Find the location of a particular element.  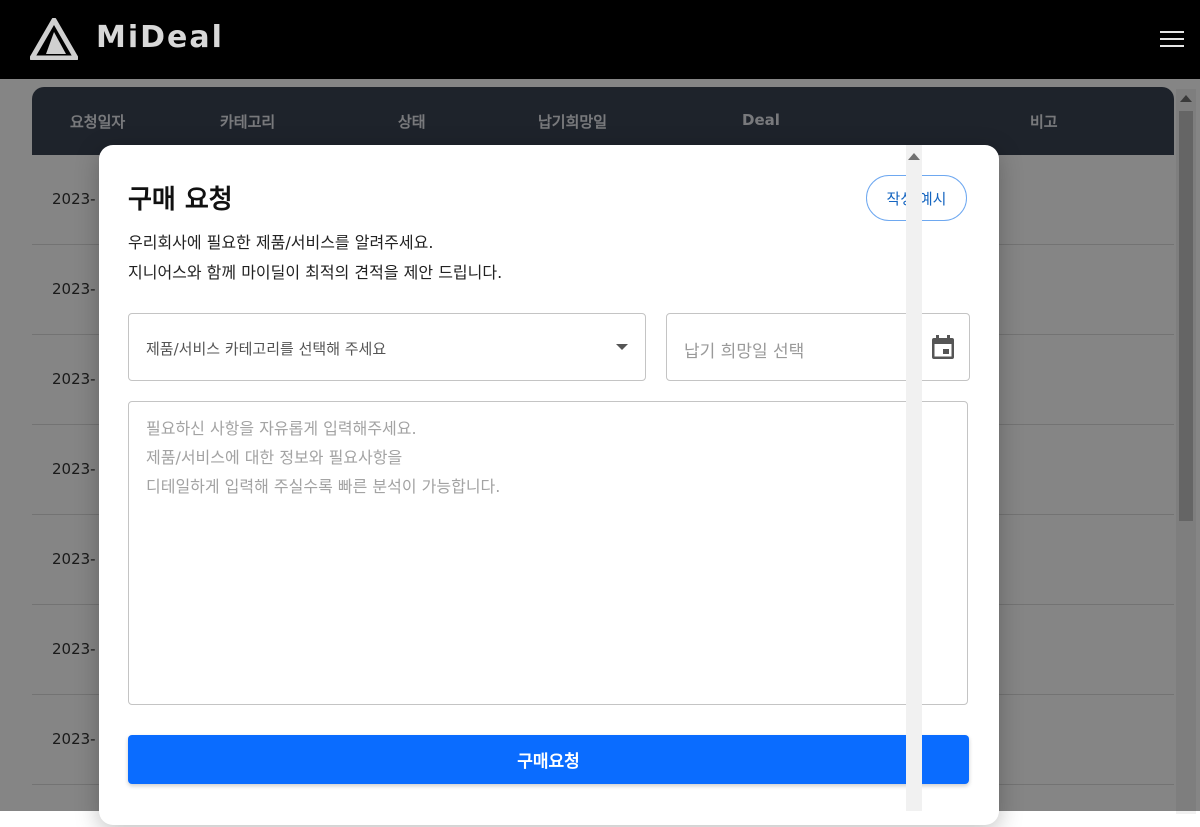

category-select: 제품/서비스 카테고리를 선택해 주세요 is located at coordinates (387, 347).